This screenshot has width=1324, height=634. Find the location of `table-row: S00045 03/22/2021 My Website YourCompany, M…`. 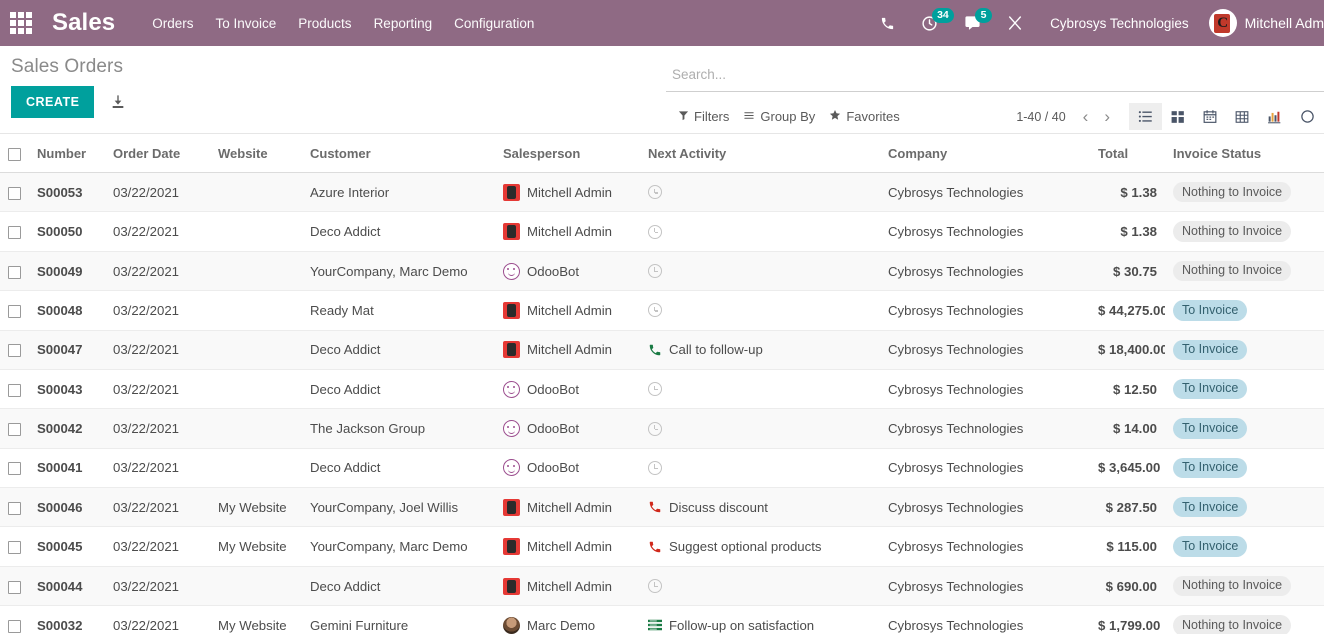

table-row: S00045 03/22/2021 My Website YourCompany, M… is located at coordinates (662, 546).